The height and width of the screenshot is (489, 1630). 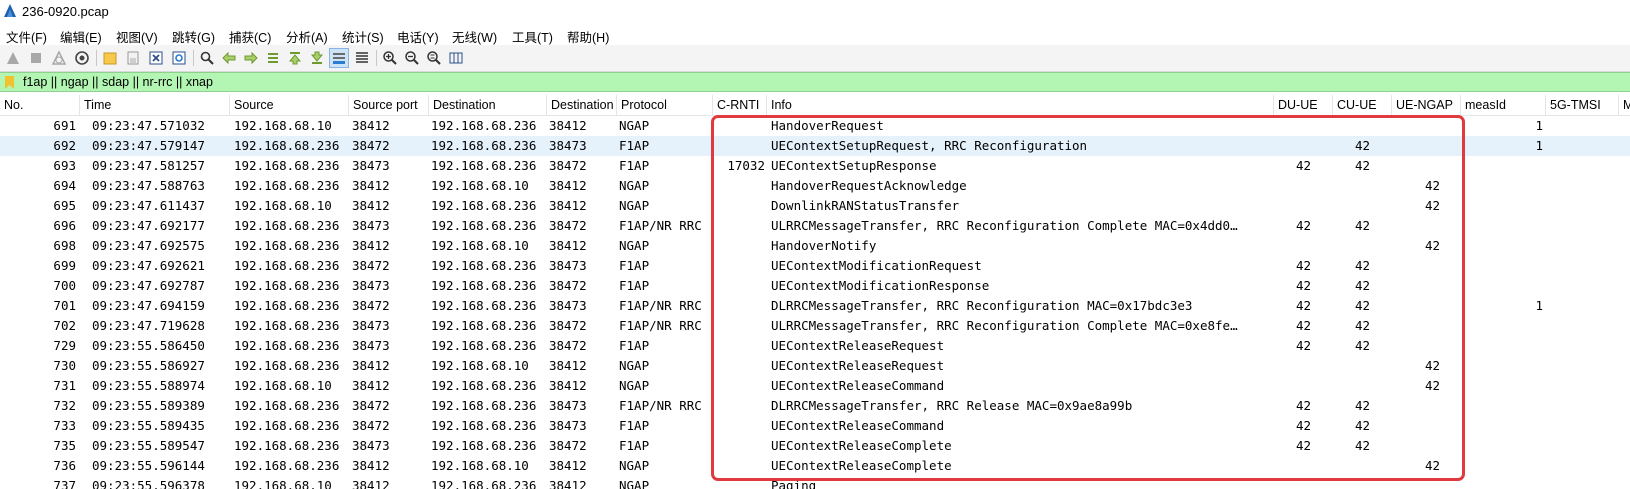 What do you see at coordinates (273, 58) in the screenshot?
I see `go-to-packet-icon` at bounding box center [273, 58].